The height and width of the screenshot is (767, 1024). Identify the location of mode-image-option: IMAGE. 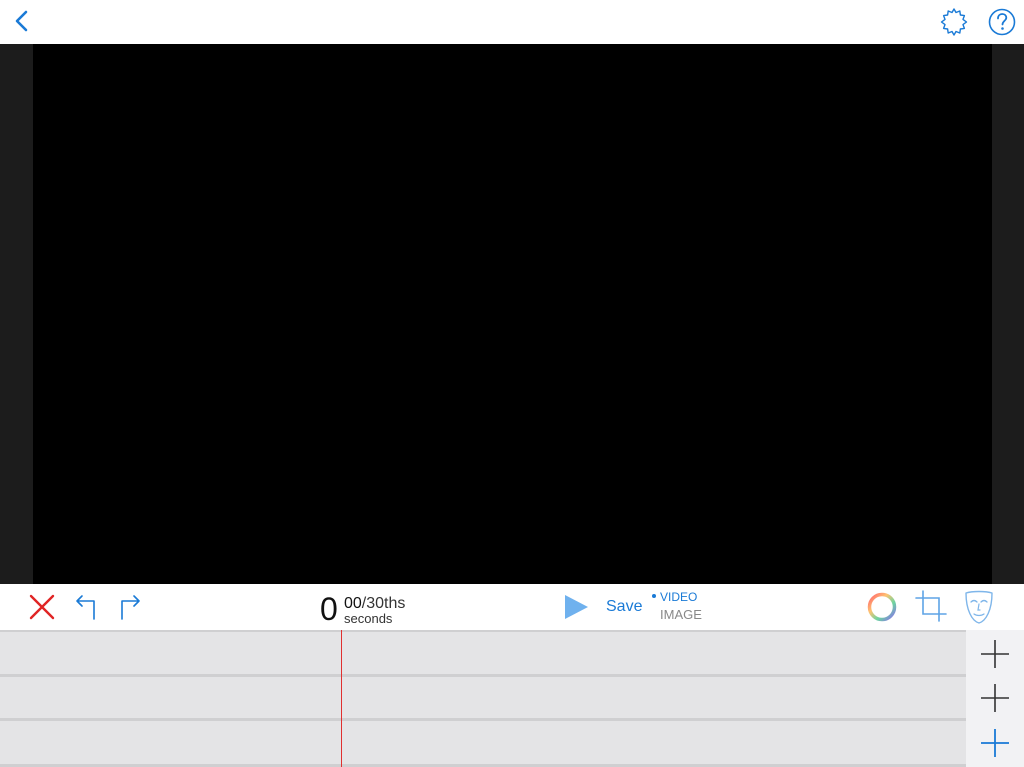
(681, 615).